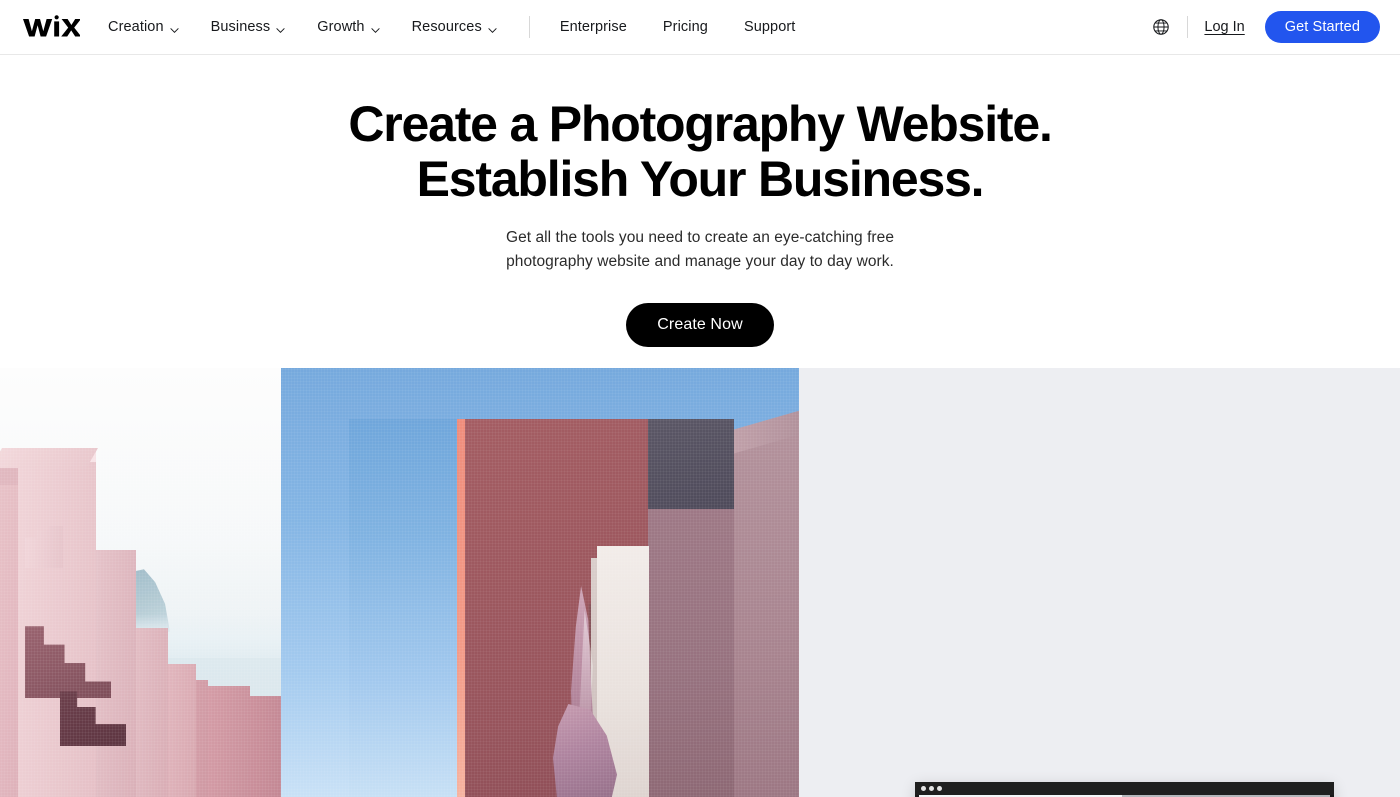 The width and height of the screenshot is (1400, 797). Describe the element at coordinates (770, 27) in the screenshot. I see `nav-item-support: Support` at that location.